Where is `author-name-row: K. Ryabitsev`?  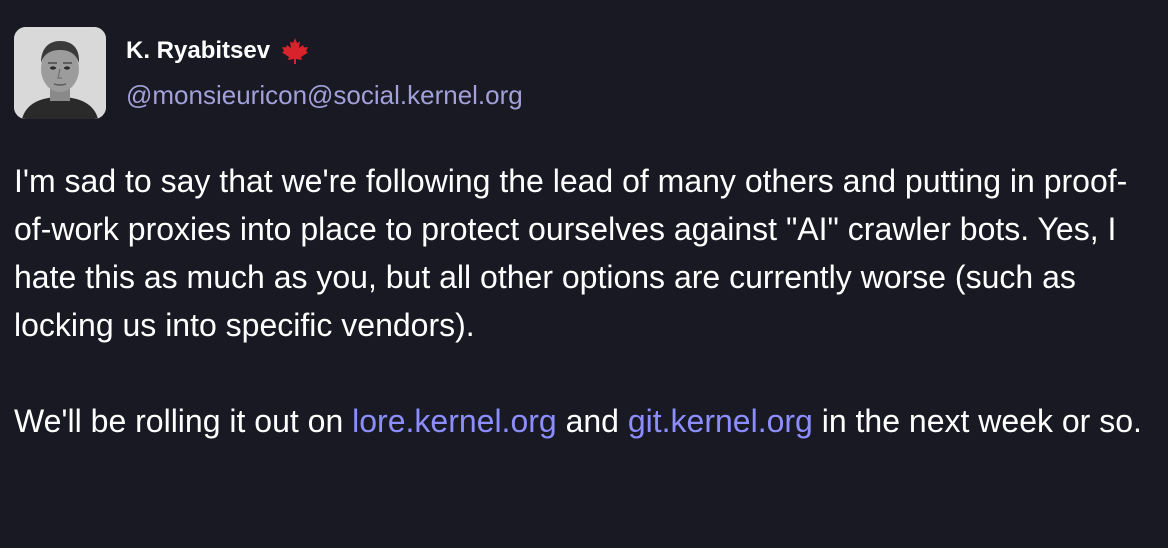
author-name-row: K. Ryabitsev is located at coordinates (324, 51).